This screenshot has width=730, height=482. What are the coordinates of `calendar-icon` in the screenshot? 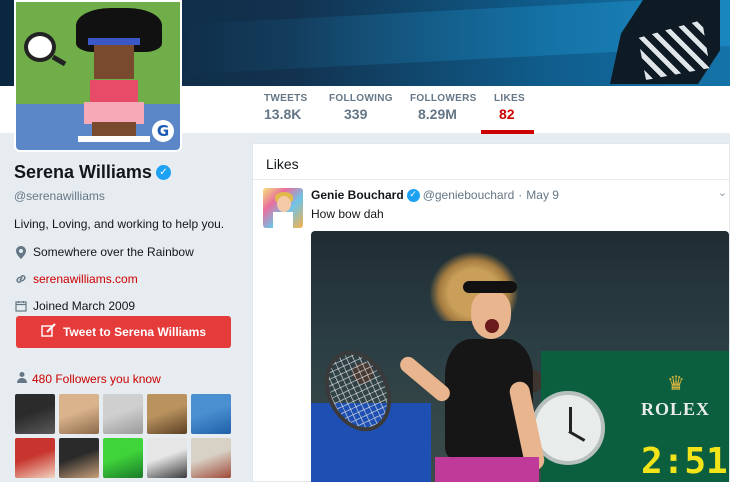 It's located at (21, 306).